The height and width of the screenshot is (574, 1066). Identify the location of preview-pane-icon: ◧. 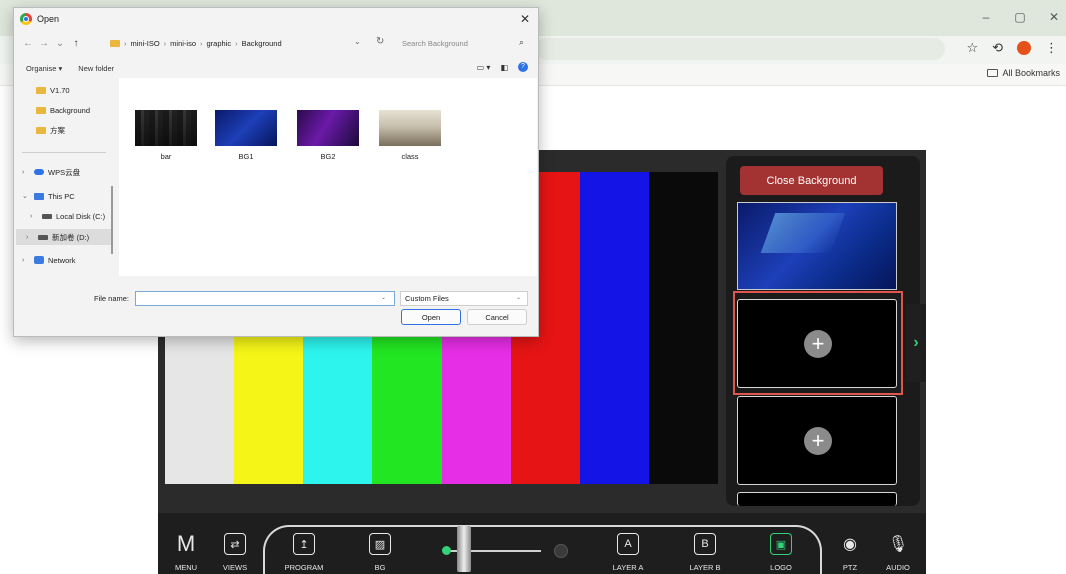
(504, 67).